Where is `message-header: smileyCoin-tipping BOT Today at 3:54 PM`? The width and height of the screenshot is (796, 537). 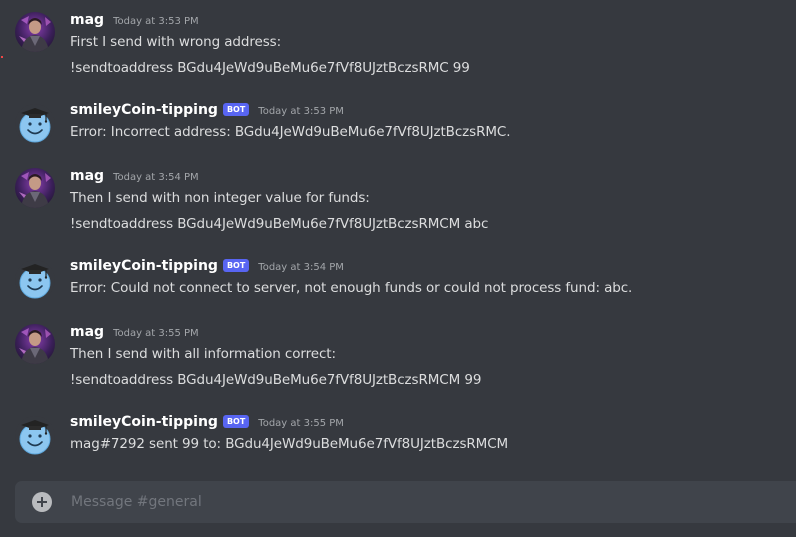
message-header: smileyCoin-tipping BOT Today at 3:54 PM is located at coordinates (207, 268).